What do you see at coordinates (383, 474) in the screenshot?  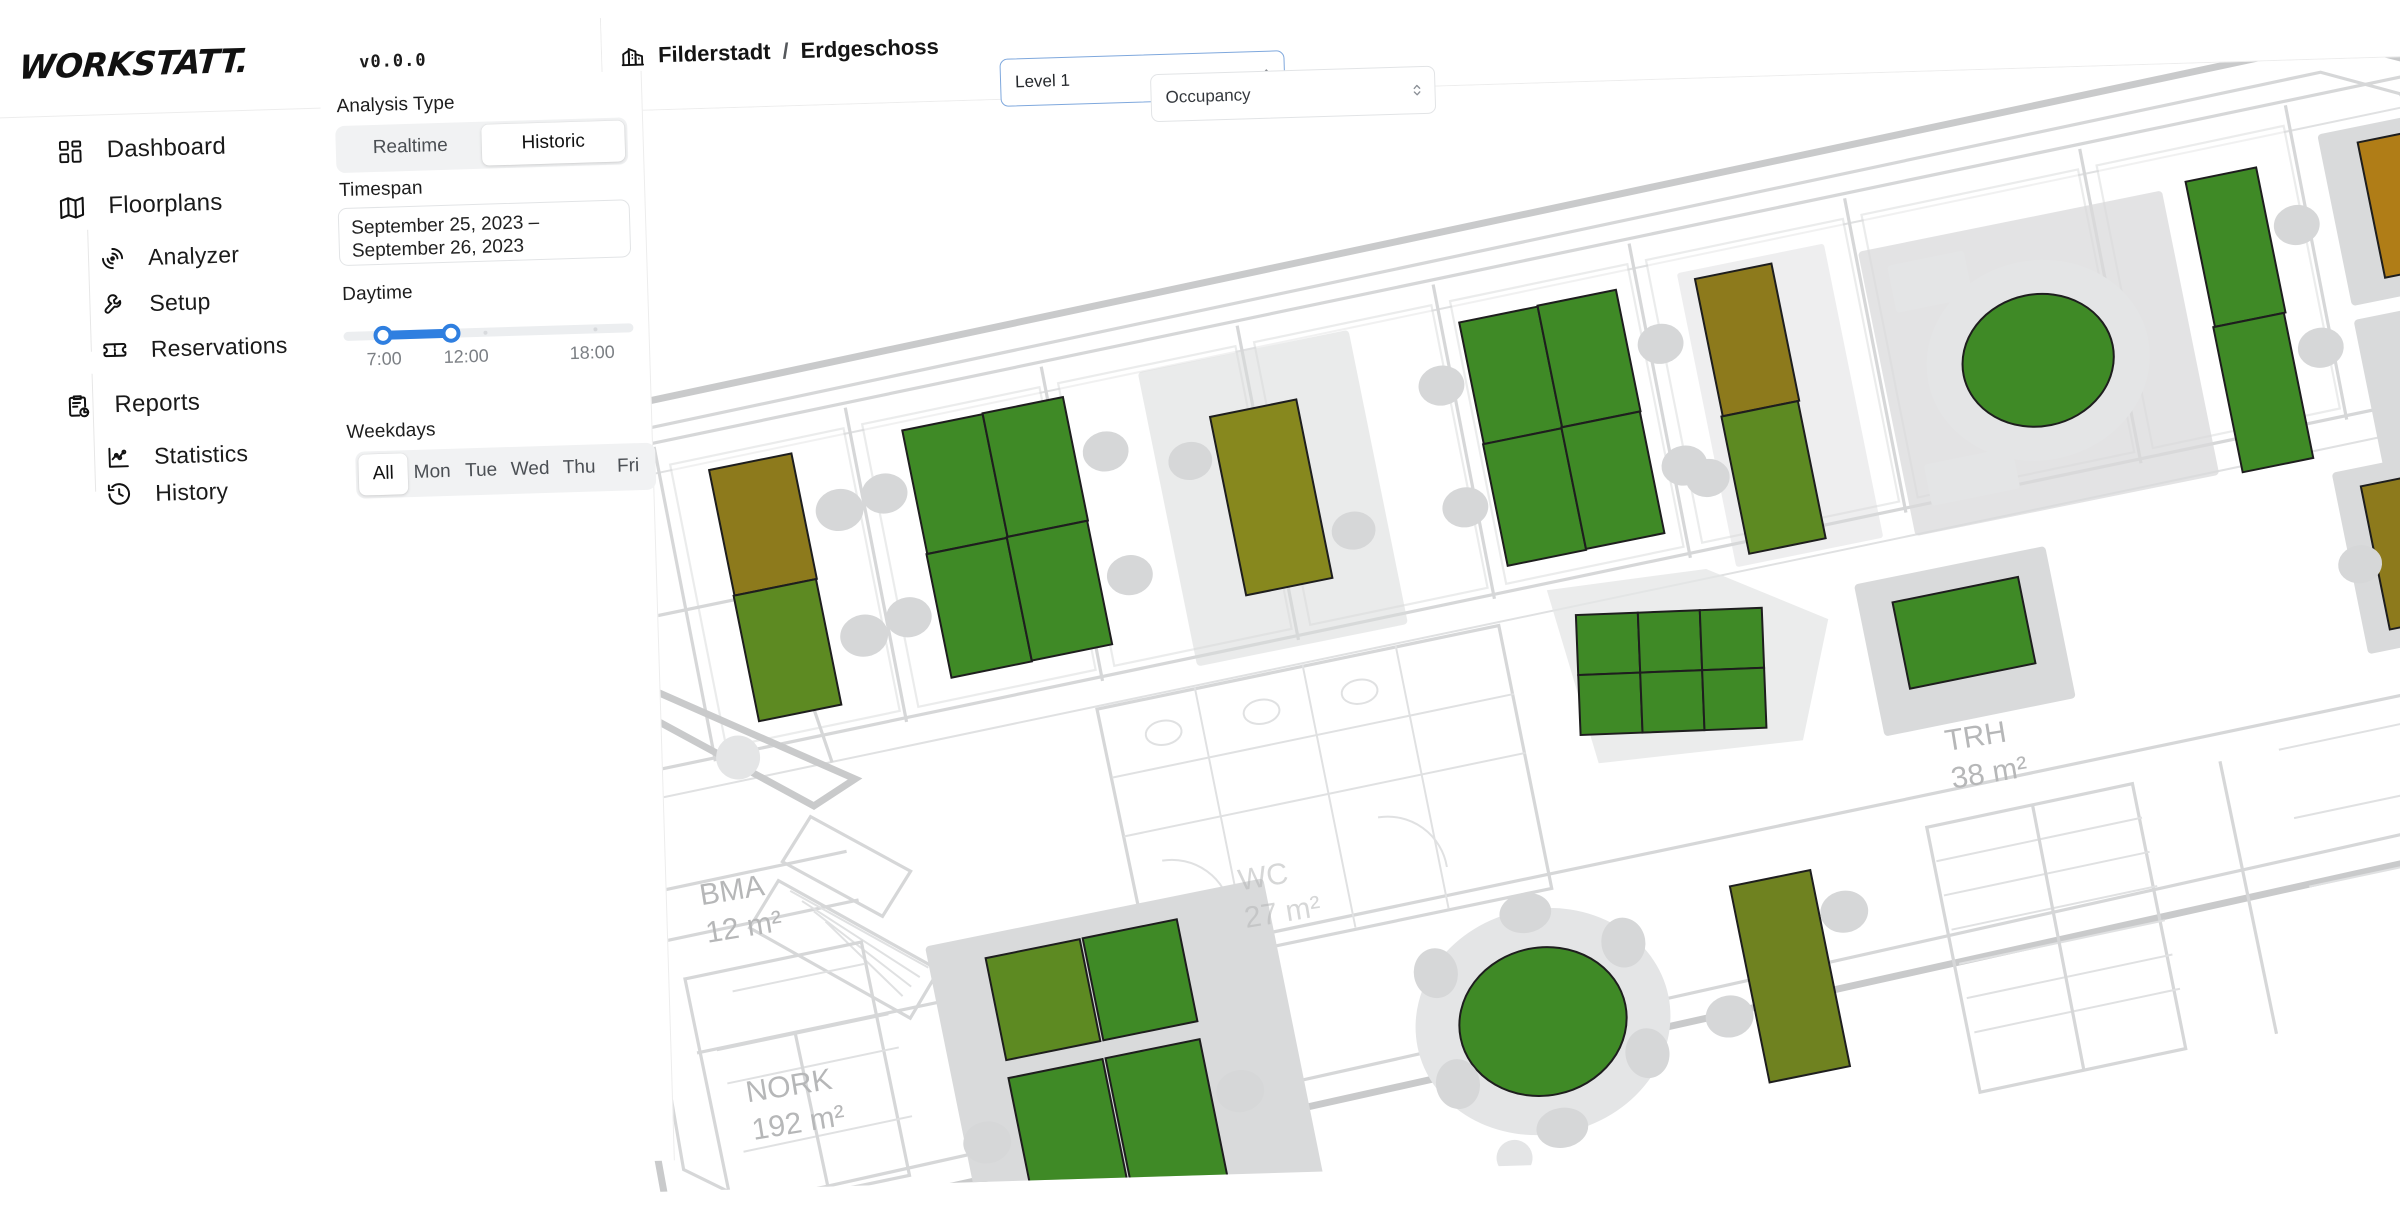 I see `weekday-option-all: All` at bounding box center [383, 474].